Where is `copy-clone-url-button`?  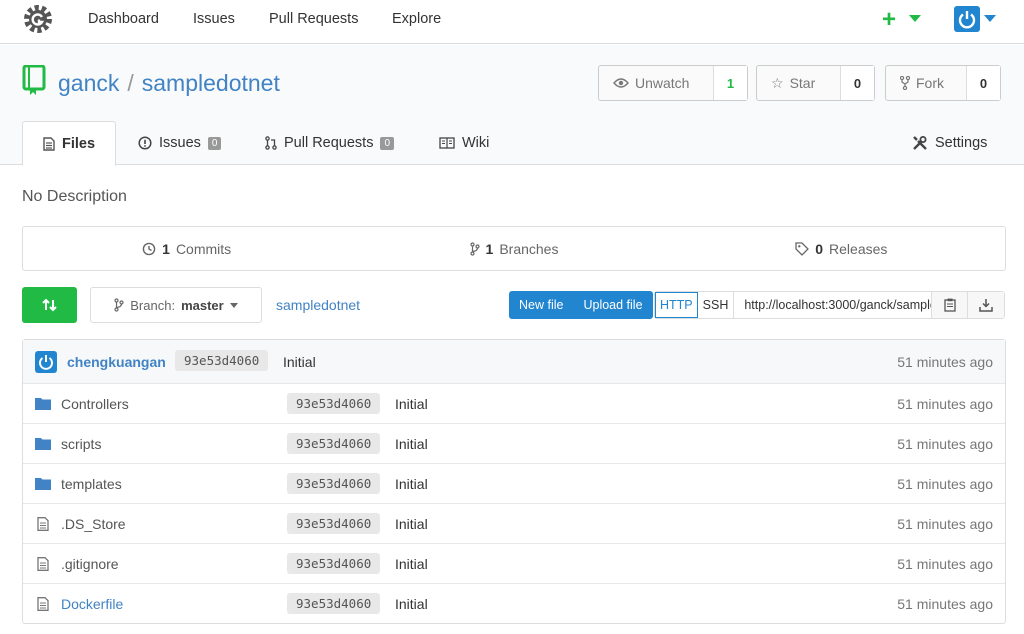
copy-clone-url-button is located at coordinates (950, 305).